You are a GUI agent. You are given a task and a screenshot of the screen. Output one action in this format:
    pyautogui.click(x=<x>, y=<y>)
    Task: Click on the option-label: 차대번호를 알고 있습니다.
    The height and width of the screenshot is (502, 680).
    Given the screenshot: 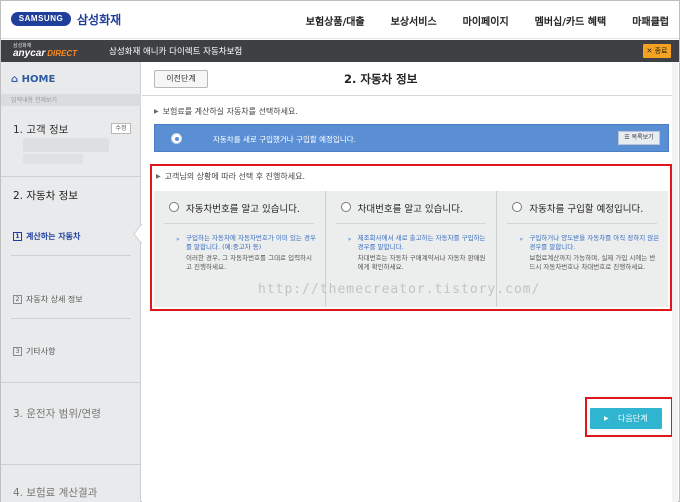 What is the action you would take?
    pyautogui.click(x=410, y=209)
    